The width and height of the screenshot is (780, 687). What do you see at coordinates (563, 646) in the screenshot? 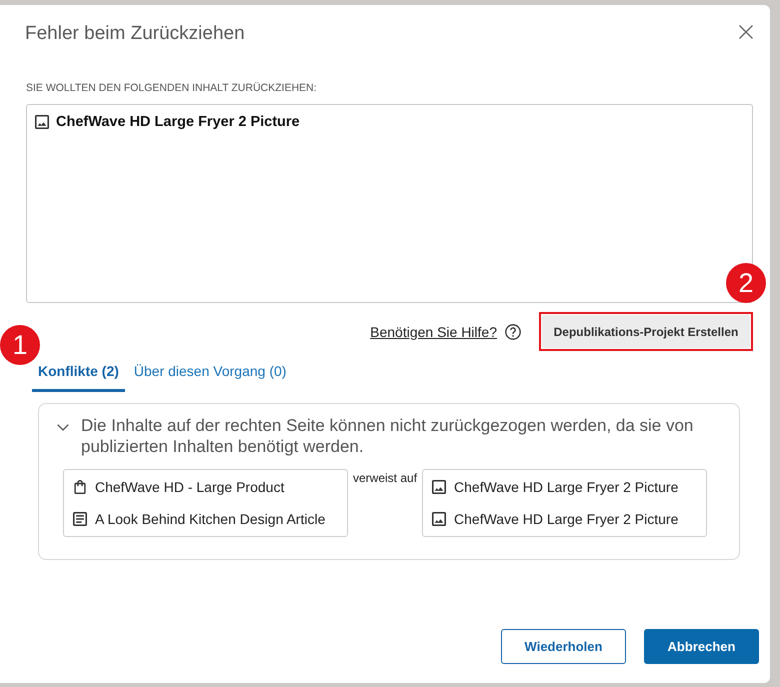
I see `retry-button: Wiederholen` at bounding box center [563, 646].